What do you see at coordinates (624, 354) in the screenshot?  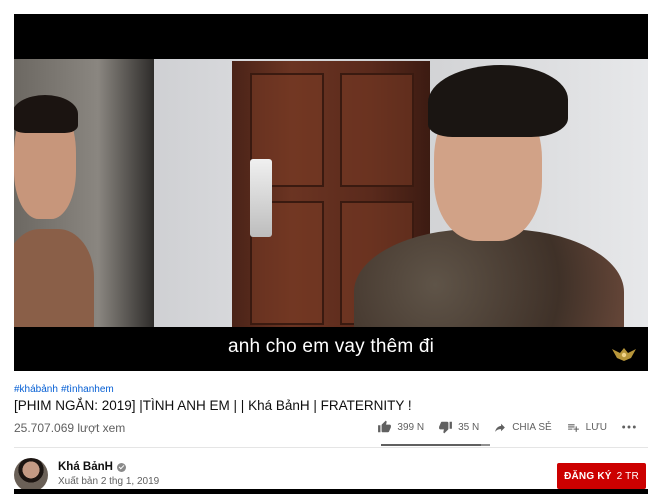 I see `channel-watermark-logo` at bounding box center [624, 354].